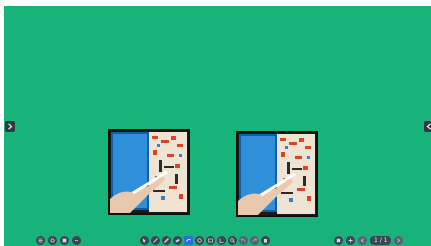 This screenshot has height=246, width=431. I want to click on left-panel-toggle, so click(10, 126).